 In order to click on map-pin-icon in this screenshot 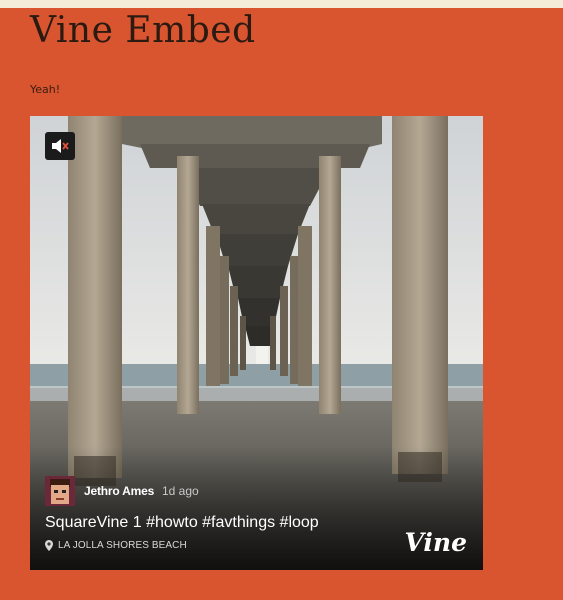, I will do `click(49, 545)`.